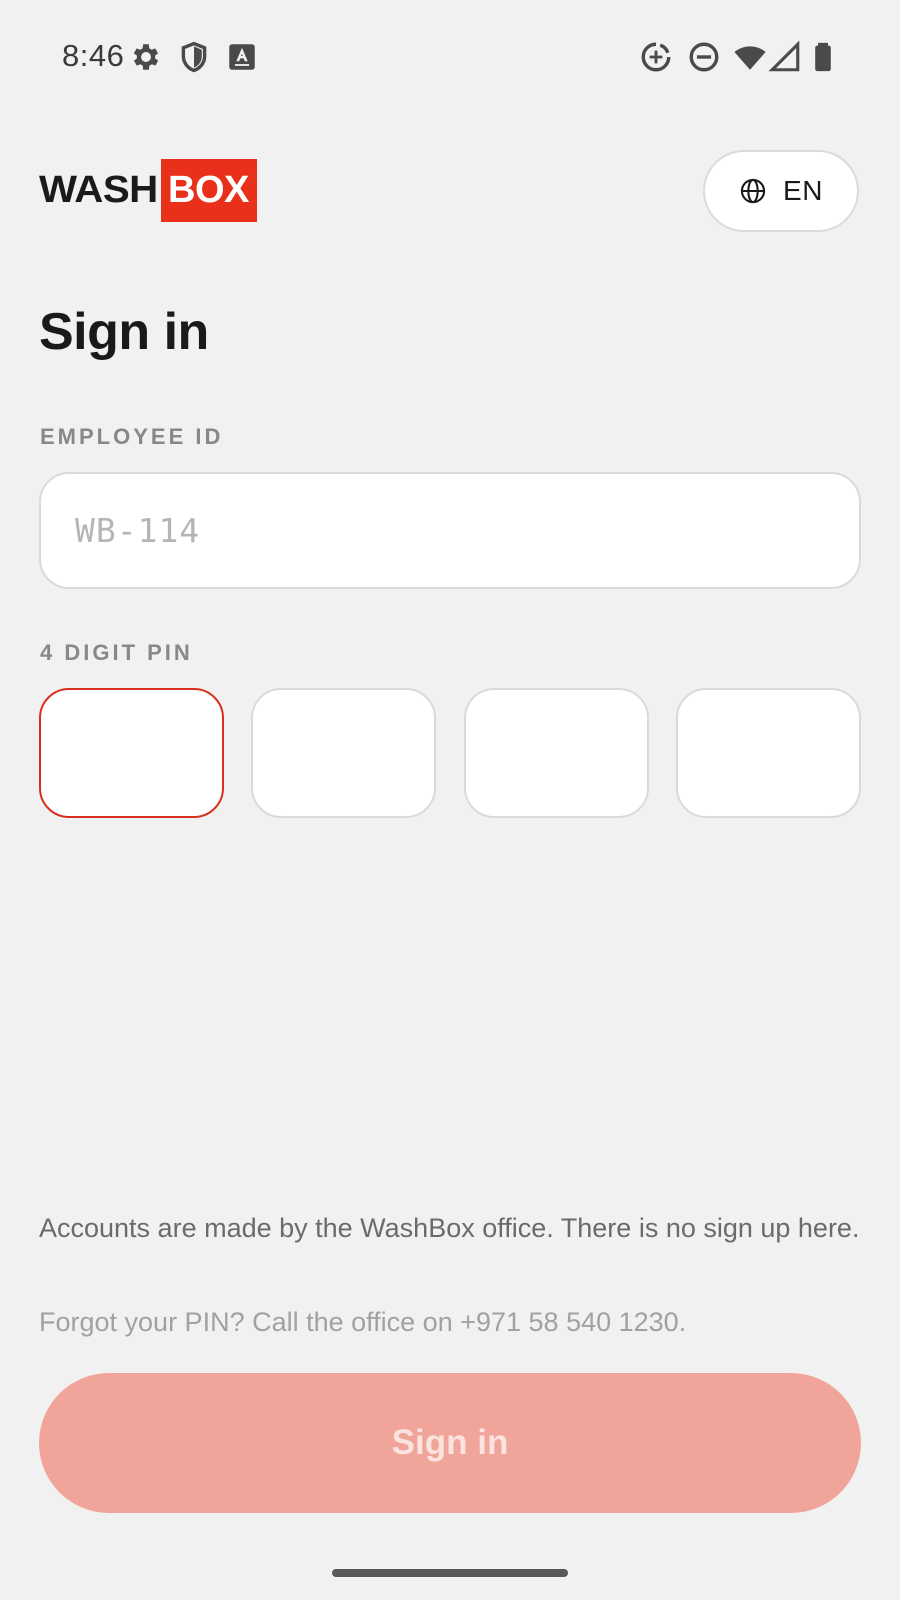  Describe the element at coordinates (132, 436) in the screenshot. I see `employee-id-label: EMPLOYEE ID` at that location.